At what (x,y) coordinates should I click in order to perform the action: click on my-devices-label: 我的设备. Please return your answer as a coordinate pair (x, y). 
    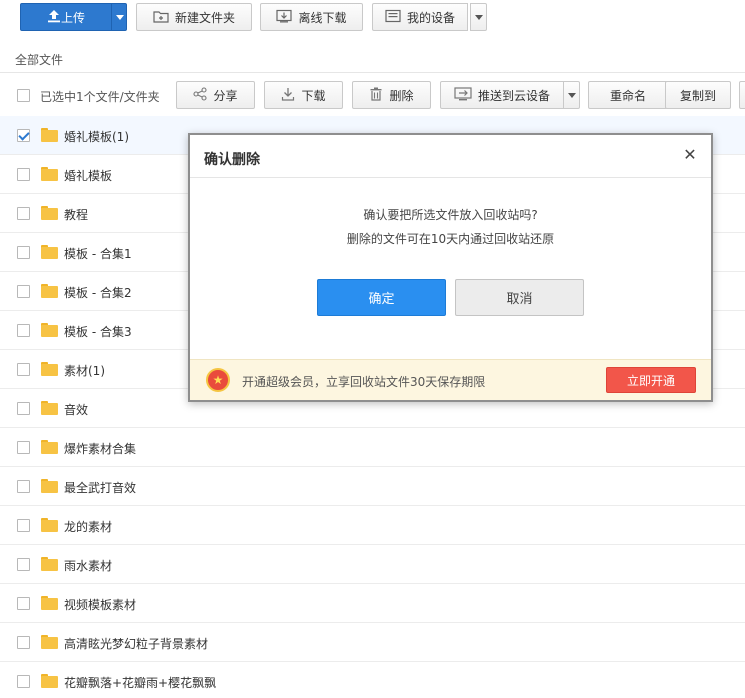
    Looking at the image, I should click on (430, 17).